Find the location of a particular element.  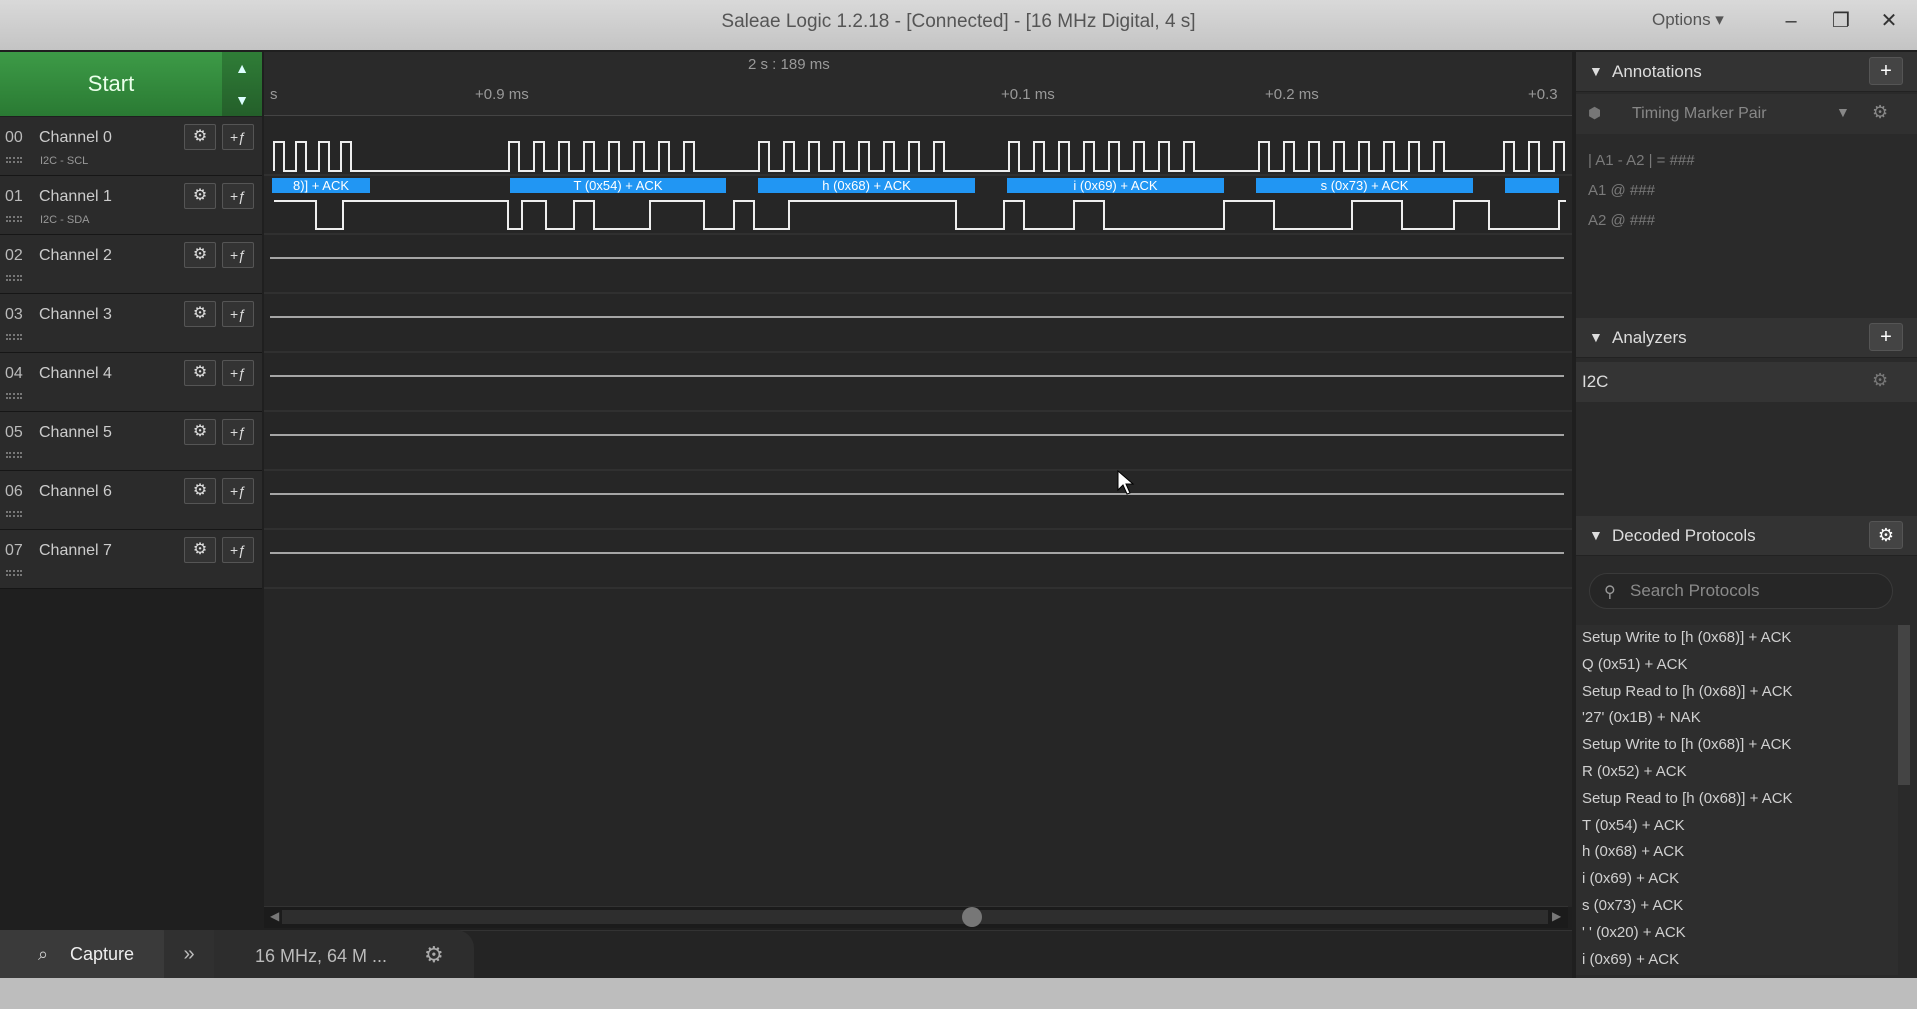

minimize-icon: – is located at coordinates (1791, 21).